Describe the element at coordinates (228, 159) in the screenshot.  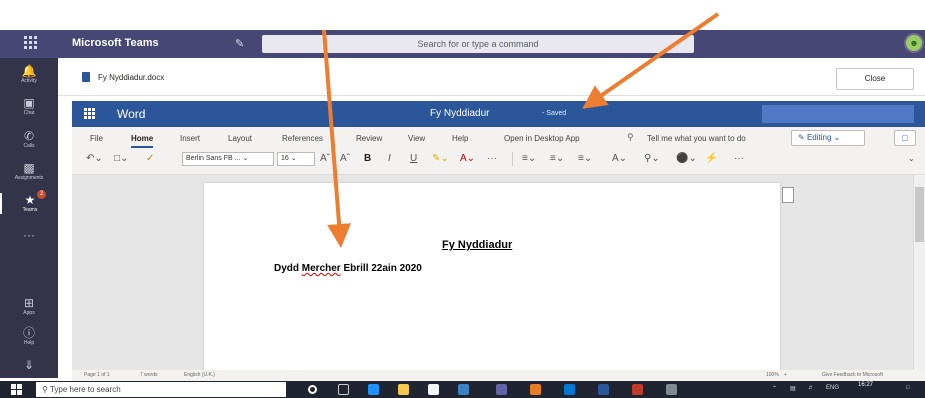
I see `font-name-select: Berlin Sans FB ... ⌄` at that location.